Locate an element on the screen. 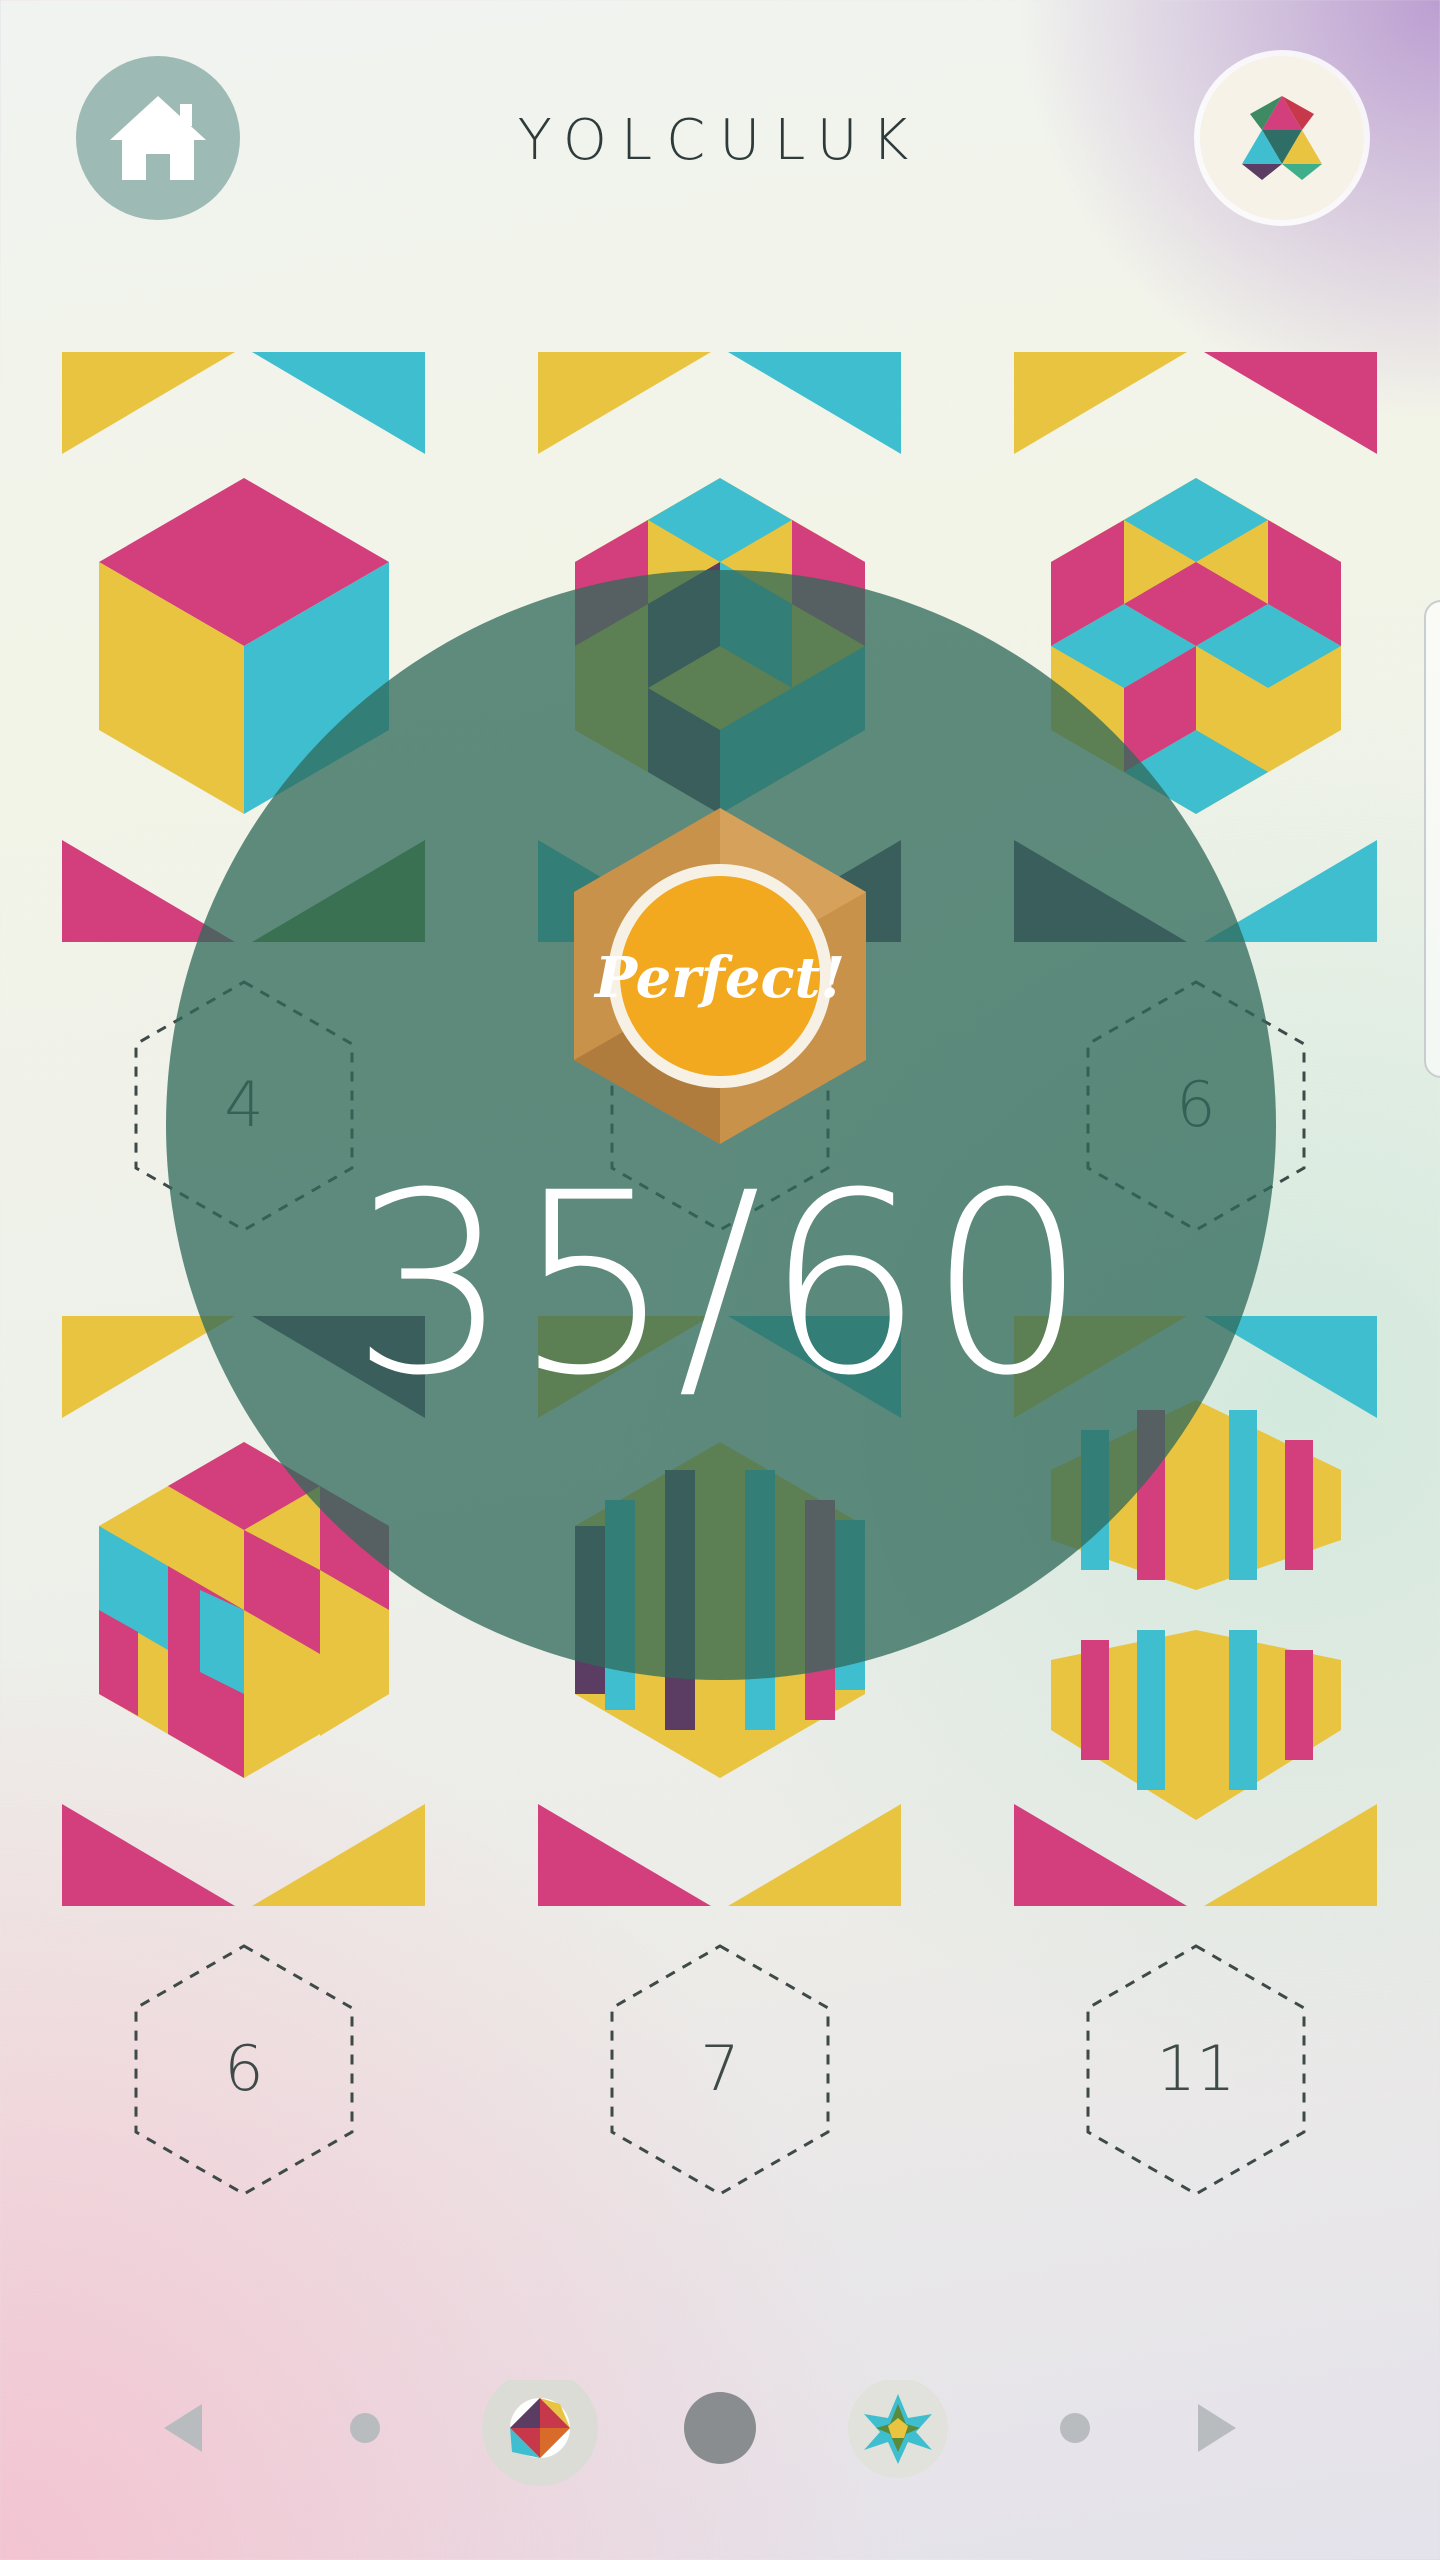 The image size is (1440, 2560). star-world-icon is located at coordinates (898, 2429).